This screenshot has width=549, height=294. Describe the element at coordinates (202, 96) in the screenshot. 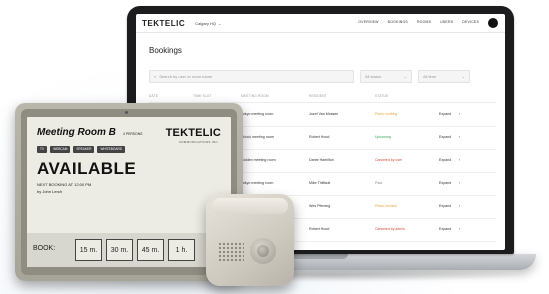

I see `col-time-slot: TIME SLOT` at that location.